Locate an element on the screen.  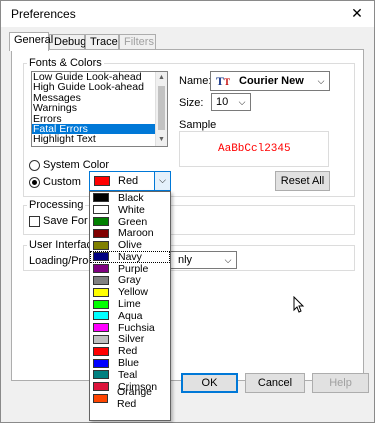
font-size-value: 10 is located at coordinates (222, 102).